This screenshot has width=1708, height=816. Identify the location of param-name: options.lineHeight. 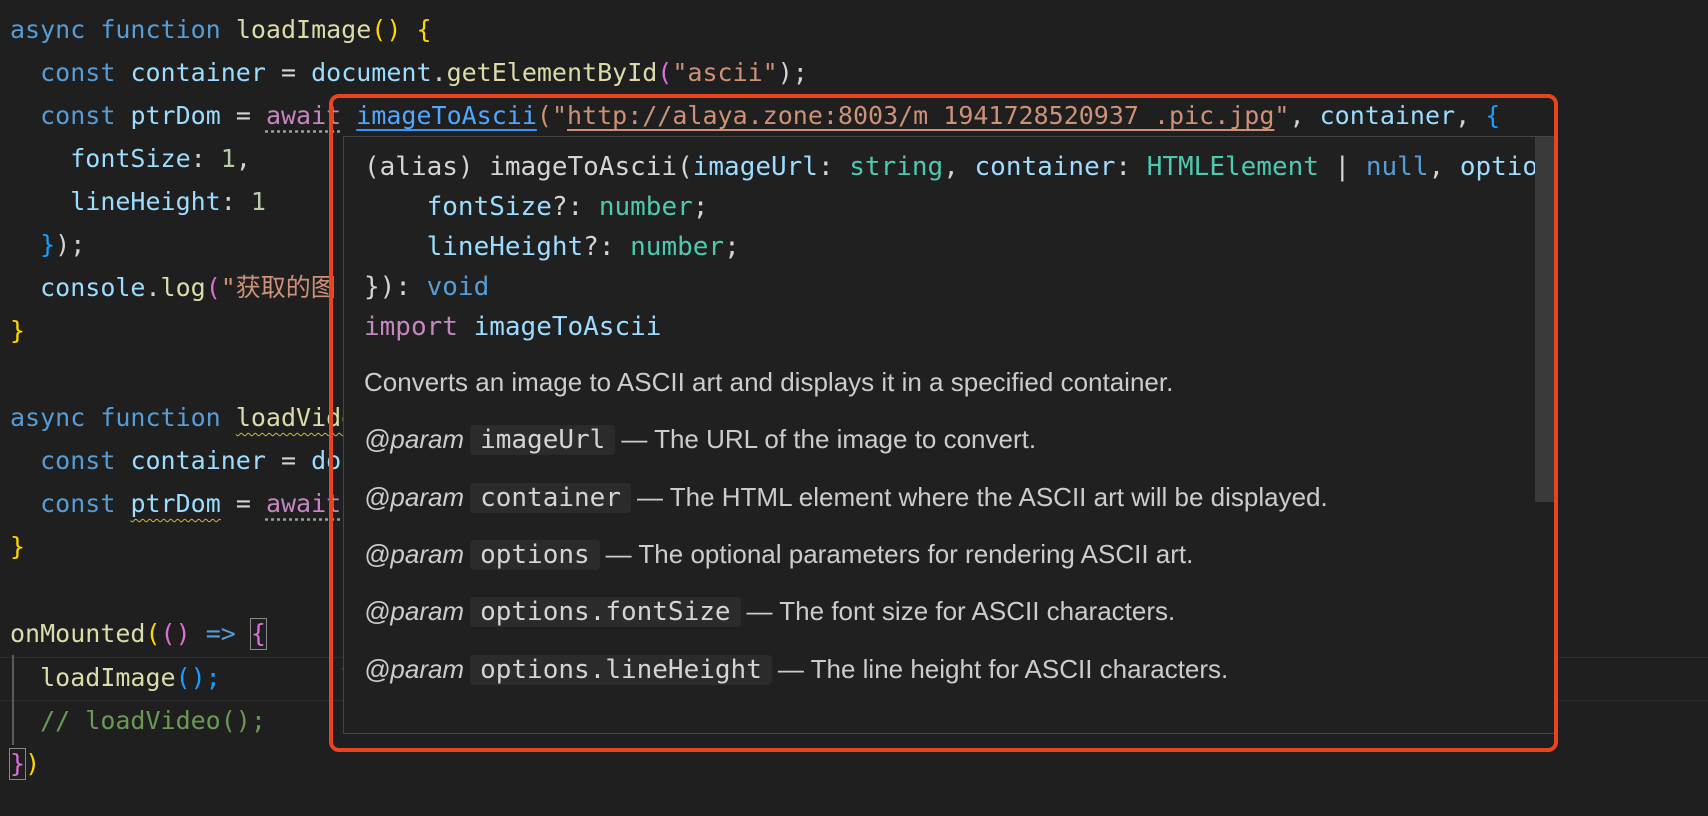
(621, 670).